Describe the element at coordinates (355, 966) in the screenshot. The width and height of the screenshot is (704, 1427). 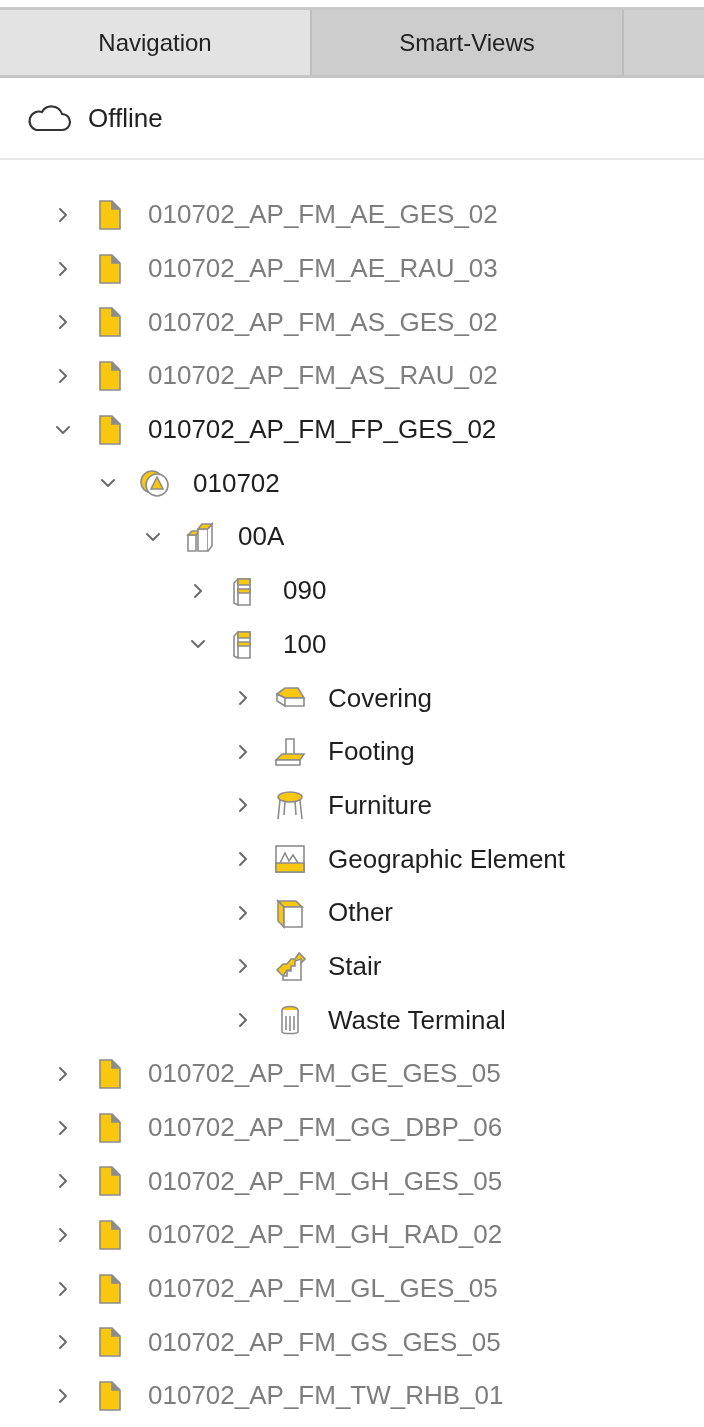
I see `tree-item-label: Stair` at that location.